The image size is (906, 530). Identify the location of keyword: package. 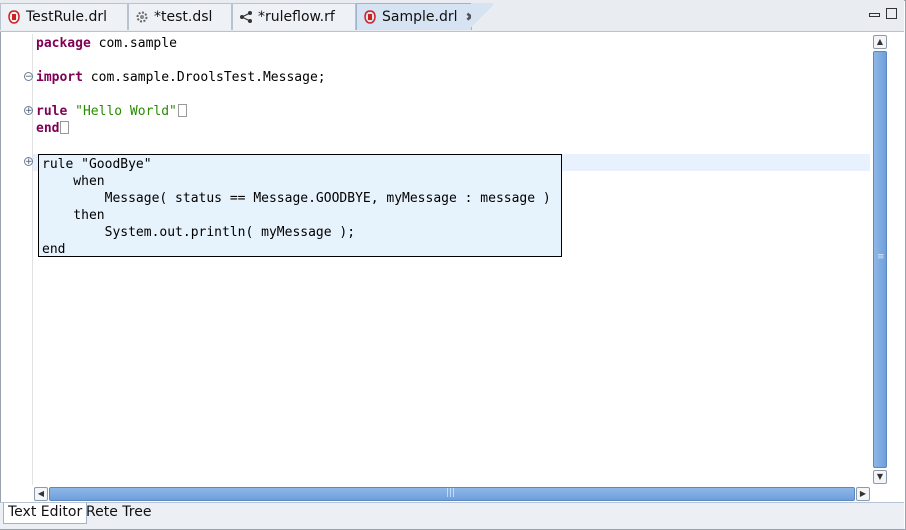
(63, 43).